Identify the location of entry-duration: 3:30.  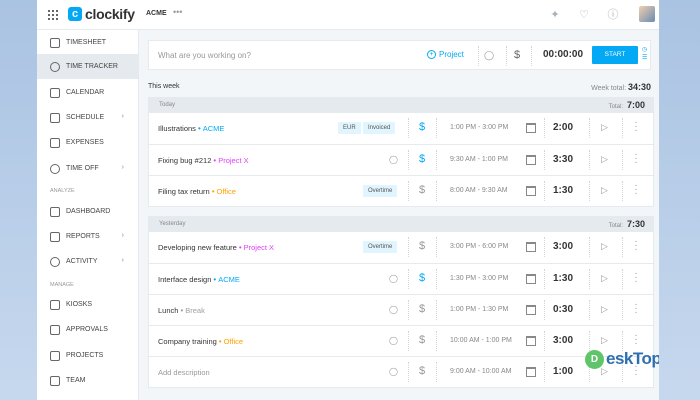
(563, 159).